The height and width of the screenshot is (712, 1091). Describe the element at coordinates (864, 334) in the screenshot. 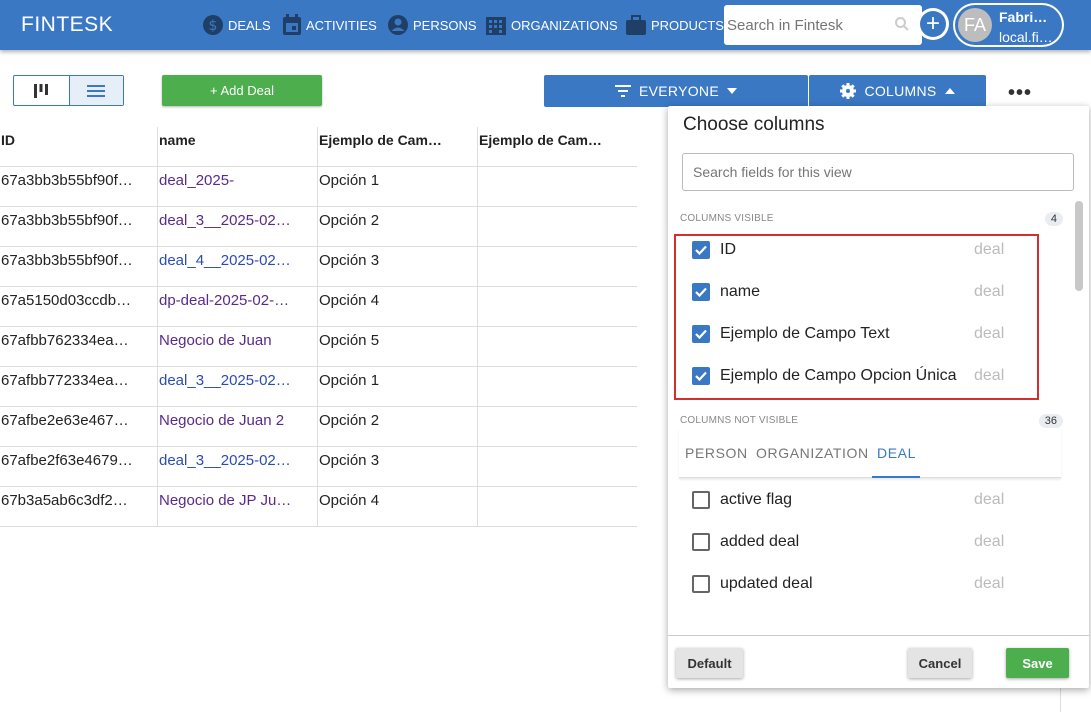

I see `visible-column-item: Ejemplo de Campo Text deal` at that location.